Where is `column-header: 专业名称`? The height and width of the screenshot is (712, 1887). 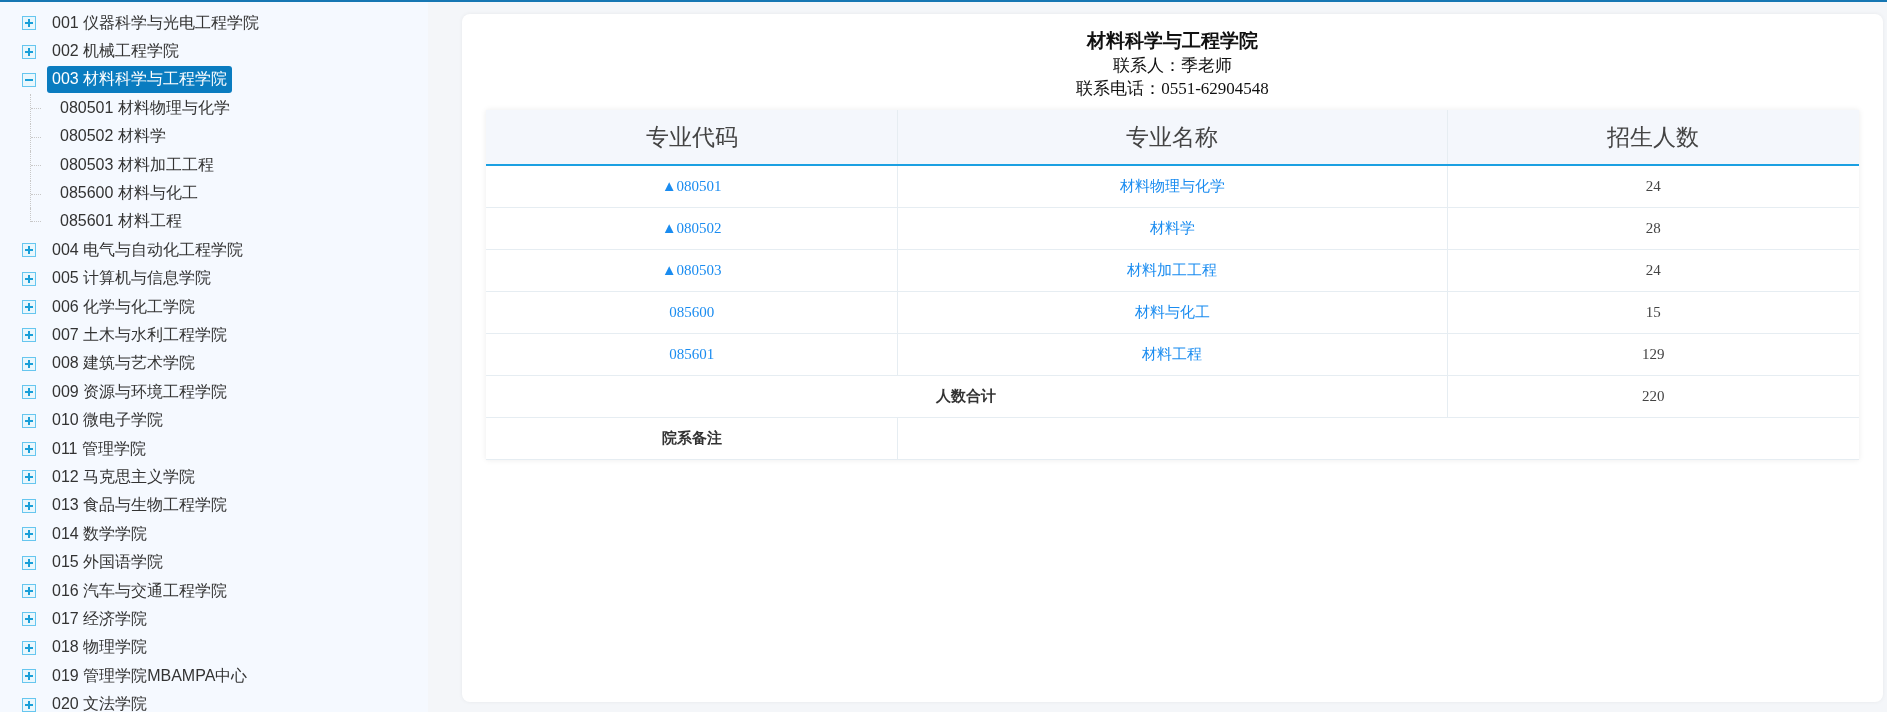
column-header: 专业名称 is located at coordinates (1172, 137).